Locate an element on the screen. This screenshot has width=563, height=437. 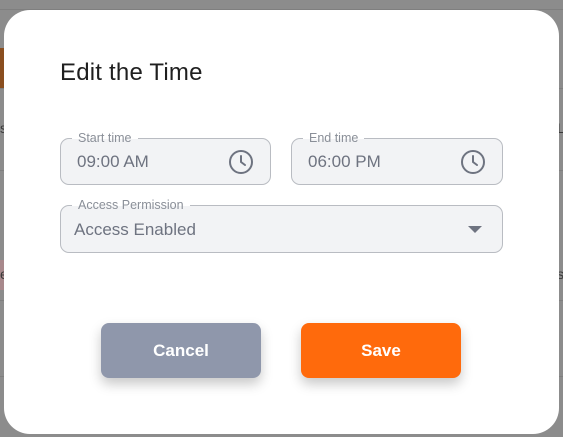
access-permission-select: Access Permission Access Enabled is located at coordinates (281, 225).